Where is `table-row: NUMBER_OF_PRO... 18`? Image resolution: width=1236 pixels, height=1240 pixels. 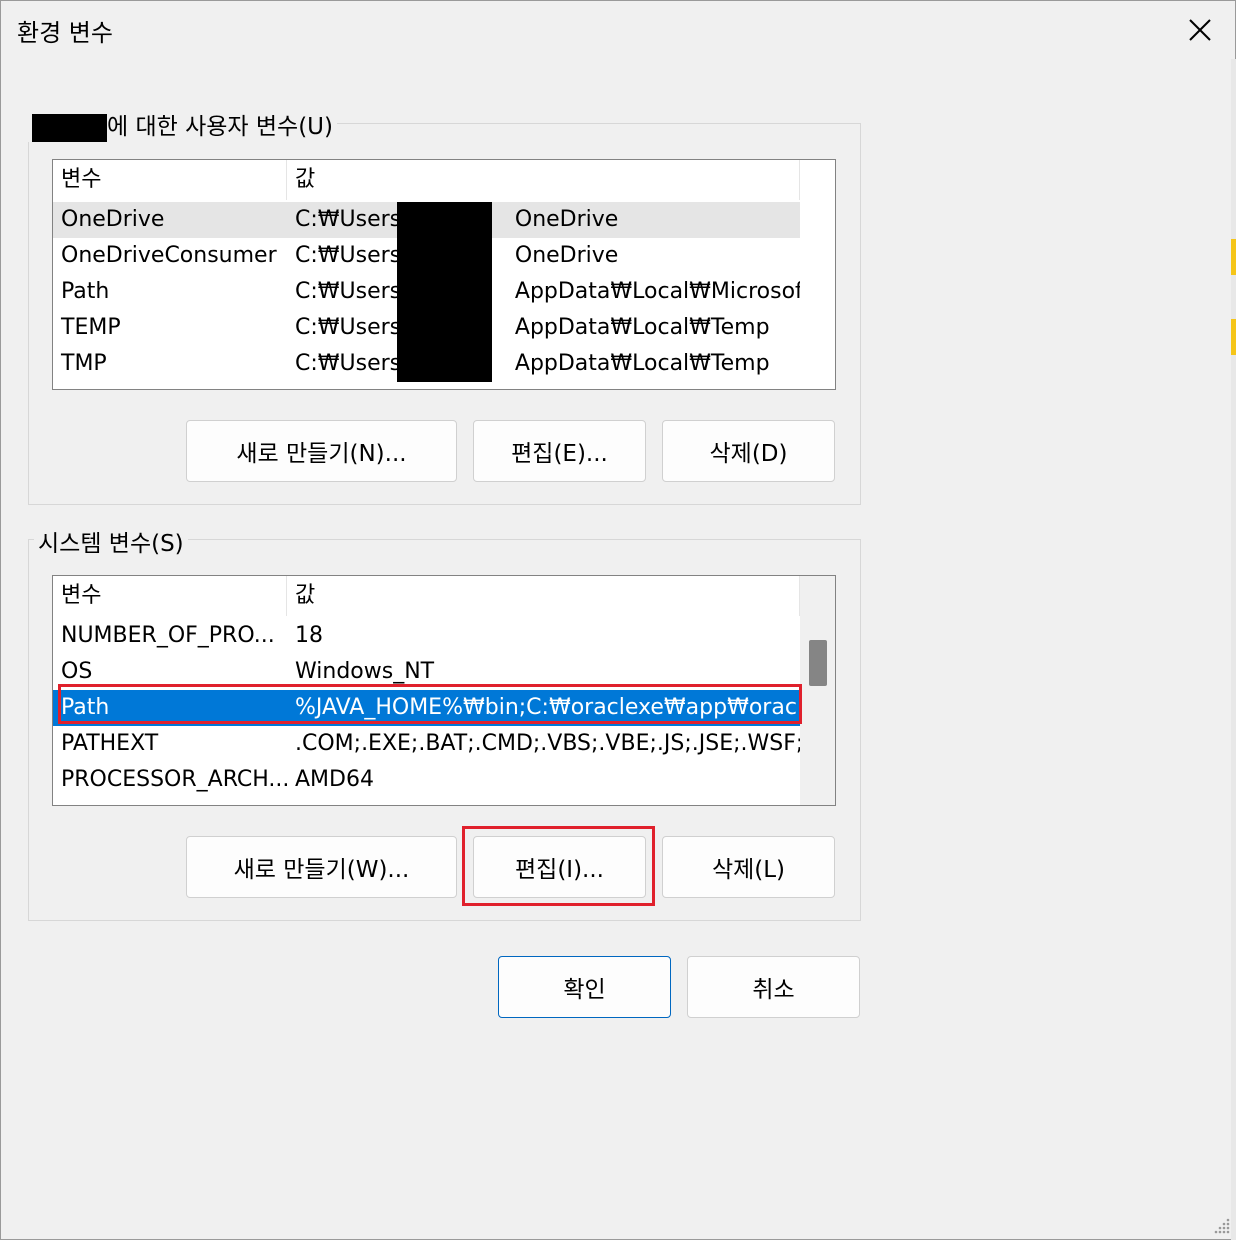
table-row: NUMBER_OF_PRO... 18 is located at coordinates (426, 636).